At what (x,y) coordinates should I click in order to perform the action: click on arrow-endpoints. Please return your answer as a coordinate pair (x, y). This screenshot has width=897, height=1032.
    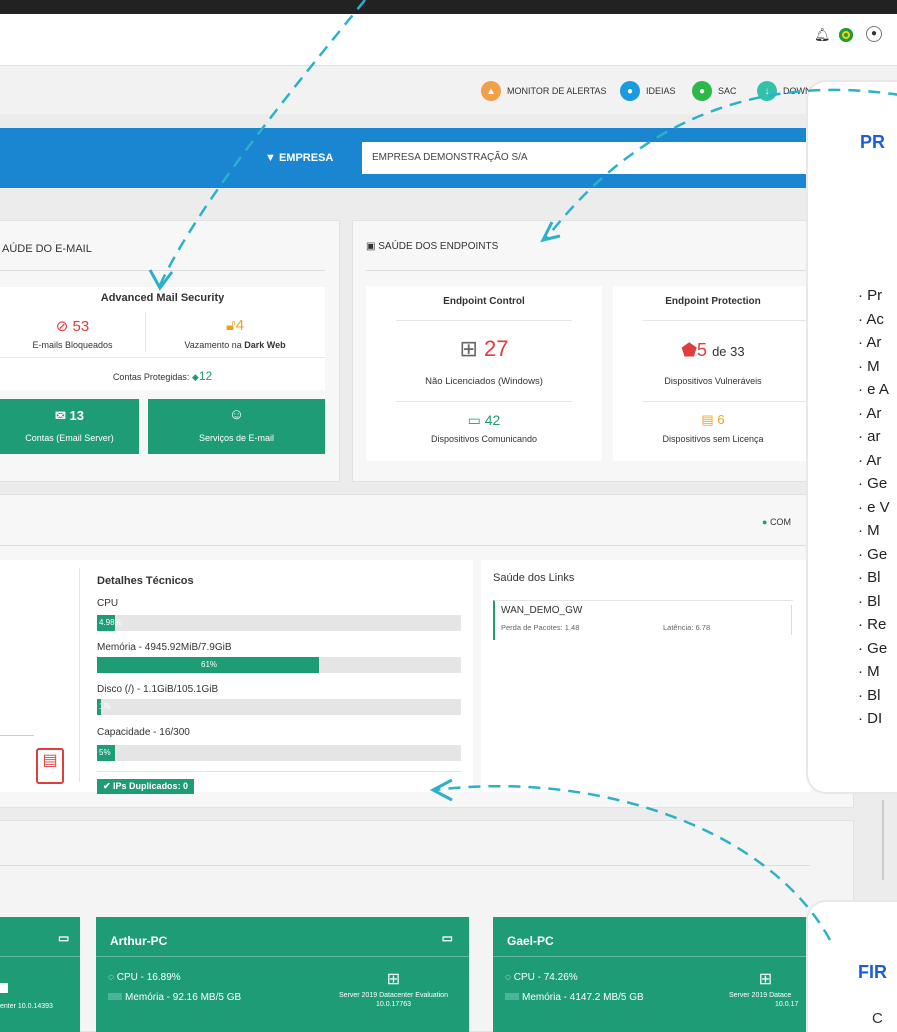
    Looking at the image, I should click on (720, 164).